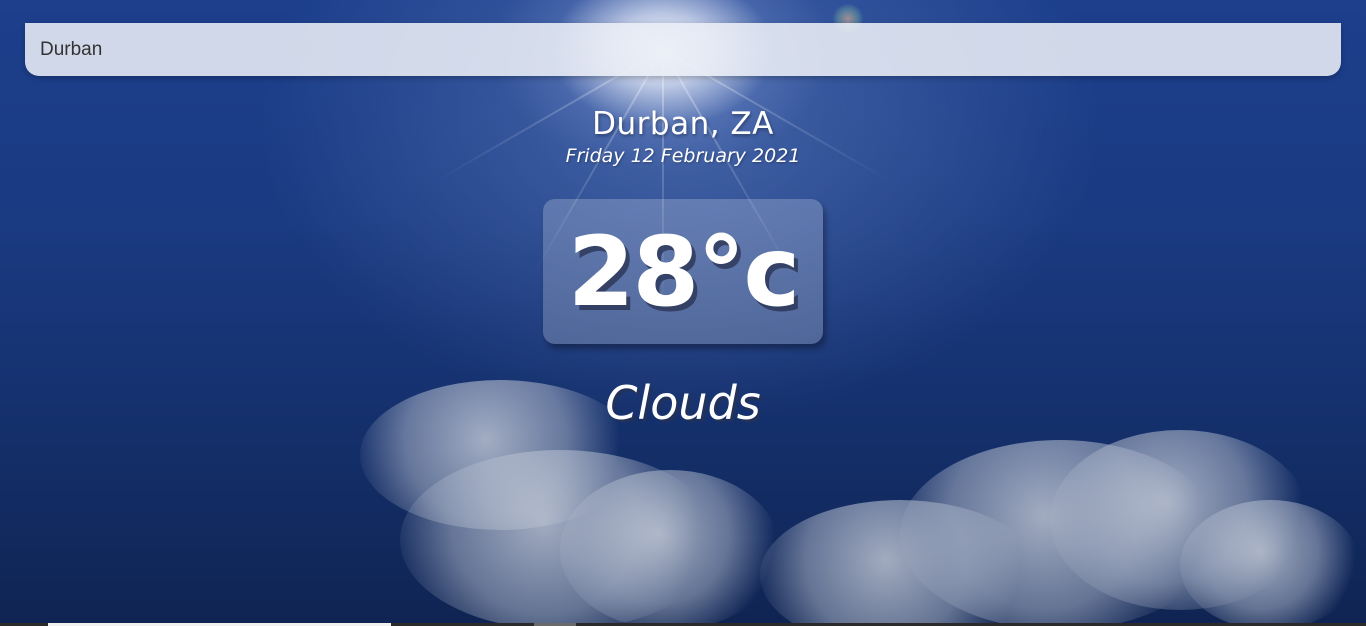  I want to click on weather-condition: Clouds, so click(683, 403).